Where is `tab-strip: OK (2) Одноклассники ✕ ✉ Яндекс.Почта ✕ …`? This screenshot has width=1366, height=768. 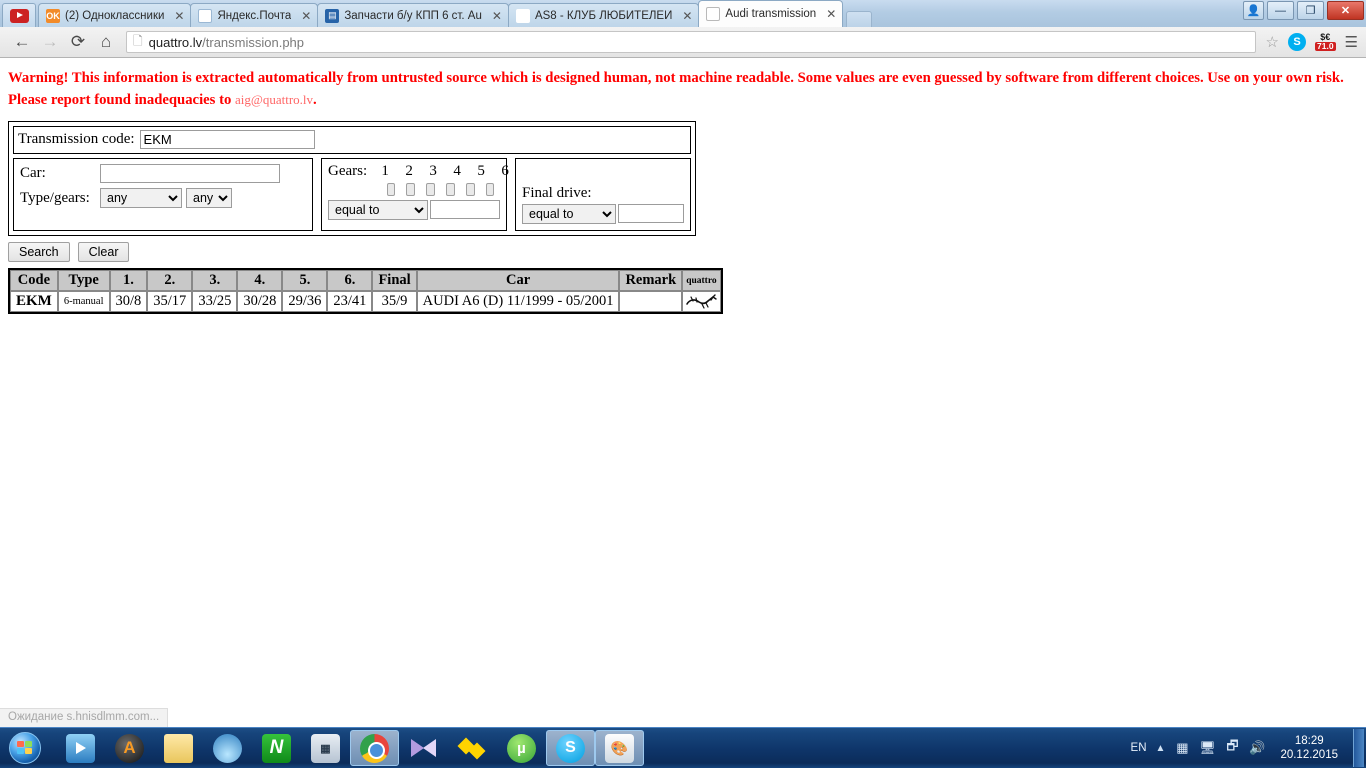
tab-strip: OK (2) Одноклассники ✕ ✉ Яндекс.Почта ✕ … is located at coordinates (683, 13).